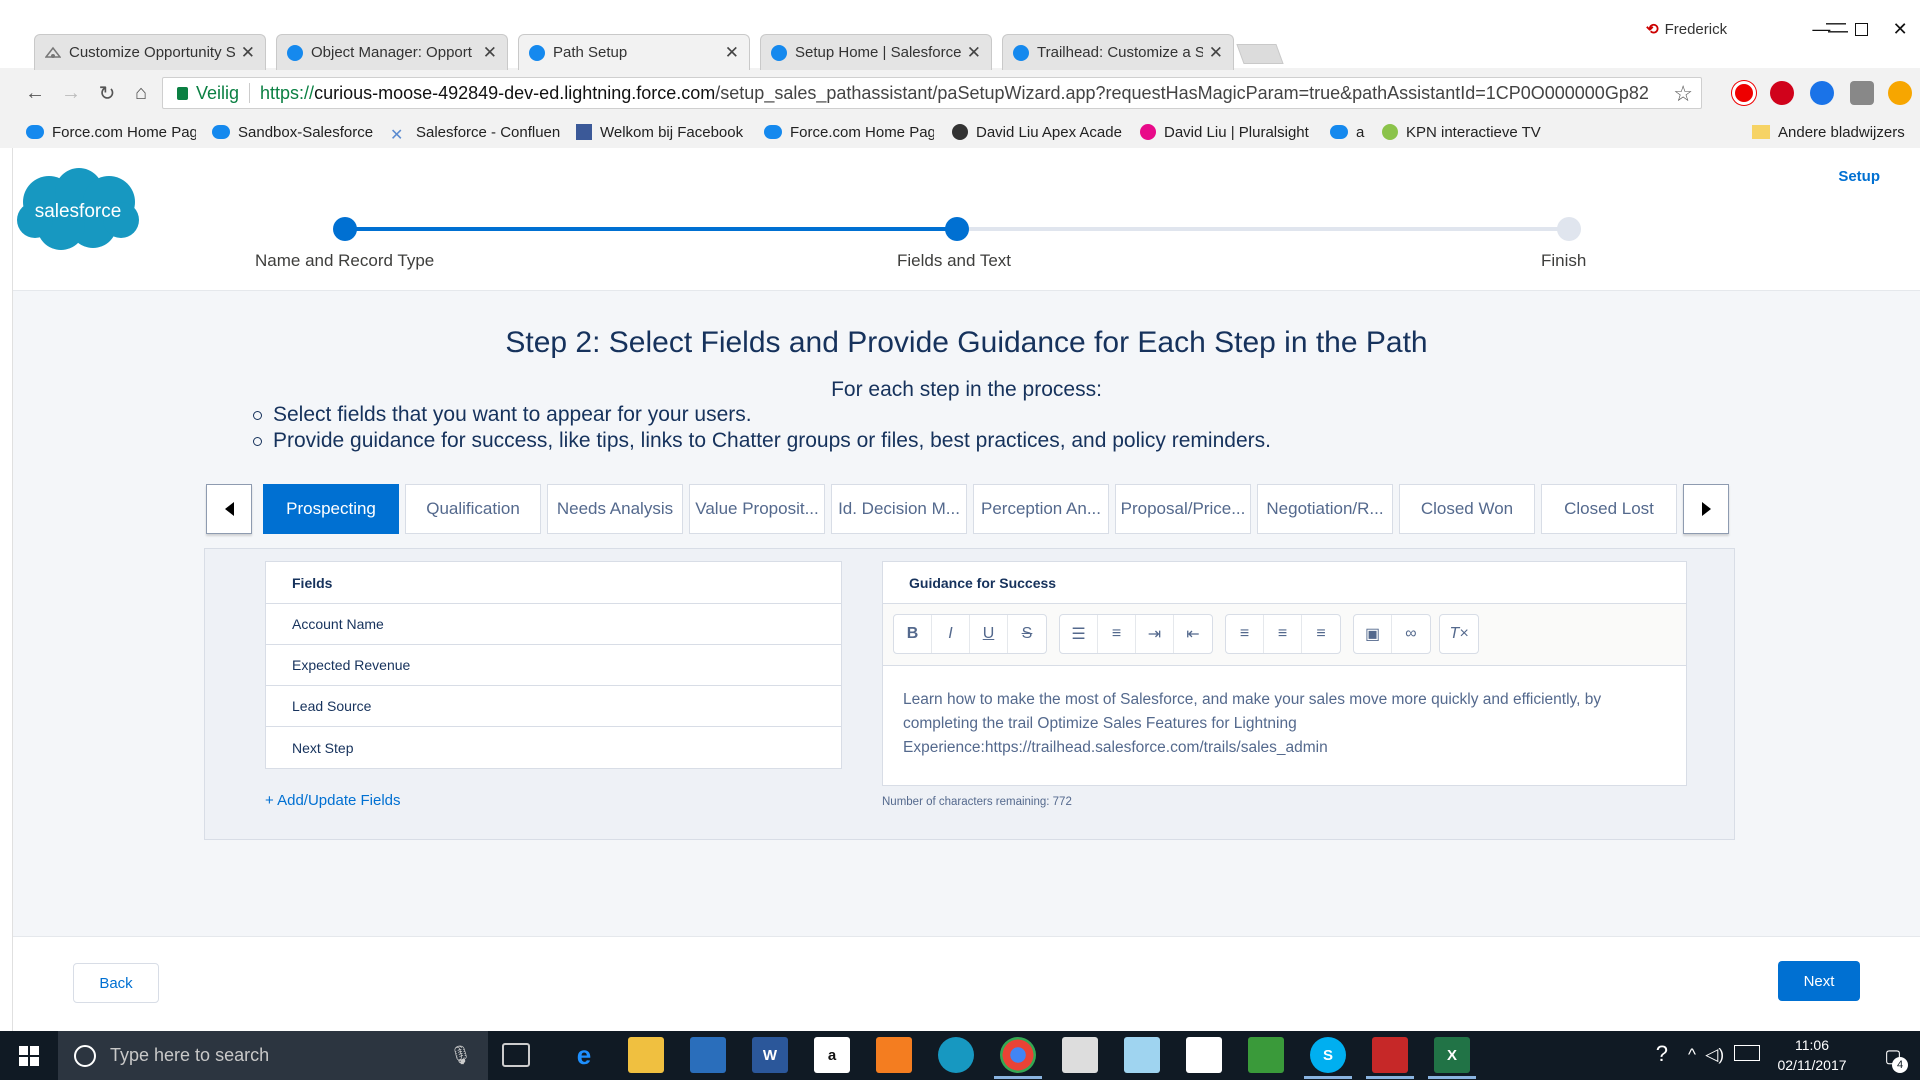  Describe the element at coordinates (1819, 981) in the screenshot. I see `next-button: Next` at that location.